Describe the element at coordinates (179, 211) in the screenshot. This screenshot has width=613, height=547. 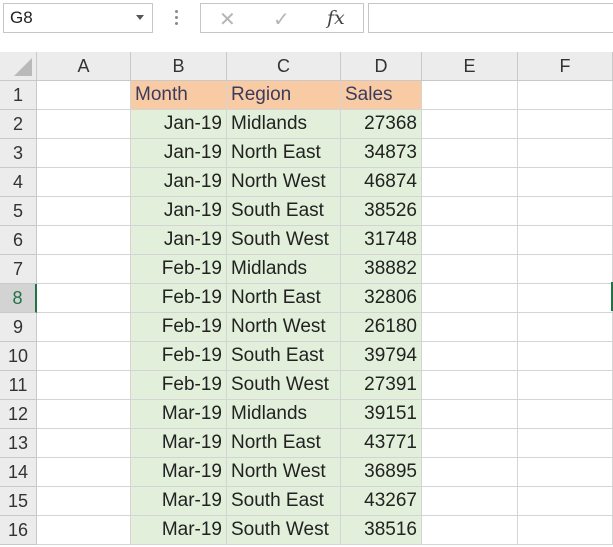
I see `cell-b5: Jan-19` at that location.